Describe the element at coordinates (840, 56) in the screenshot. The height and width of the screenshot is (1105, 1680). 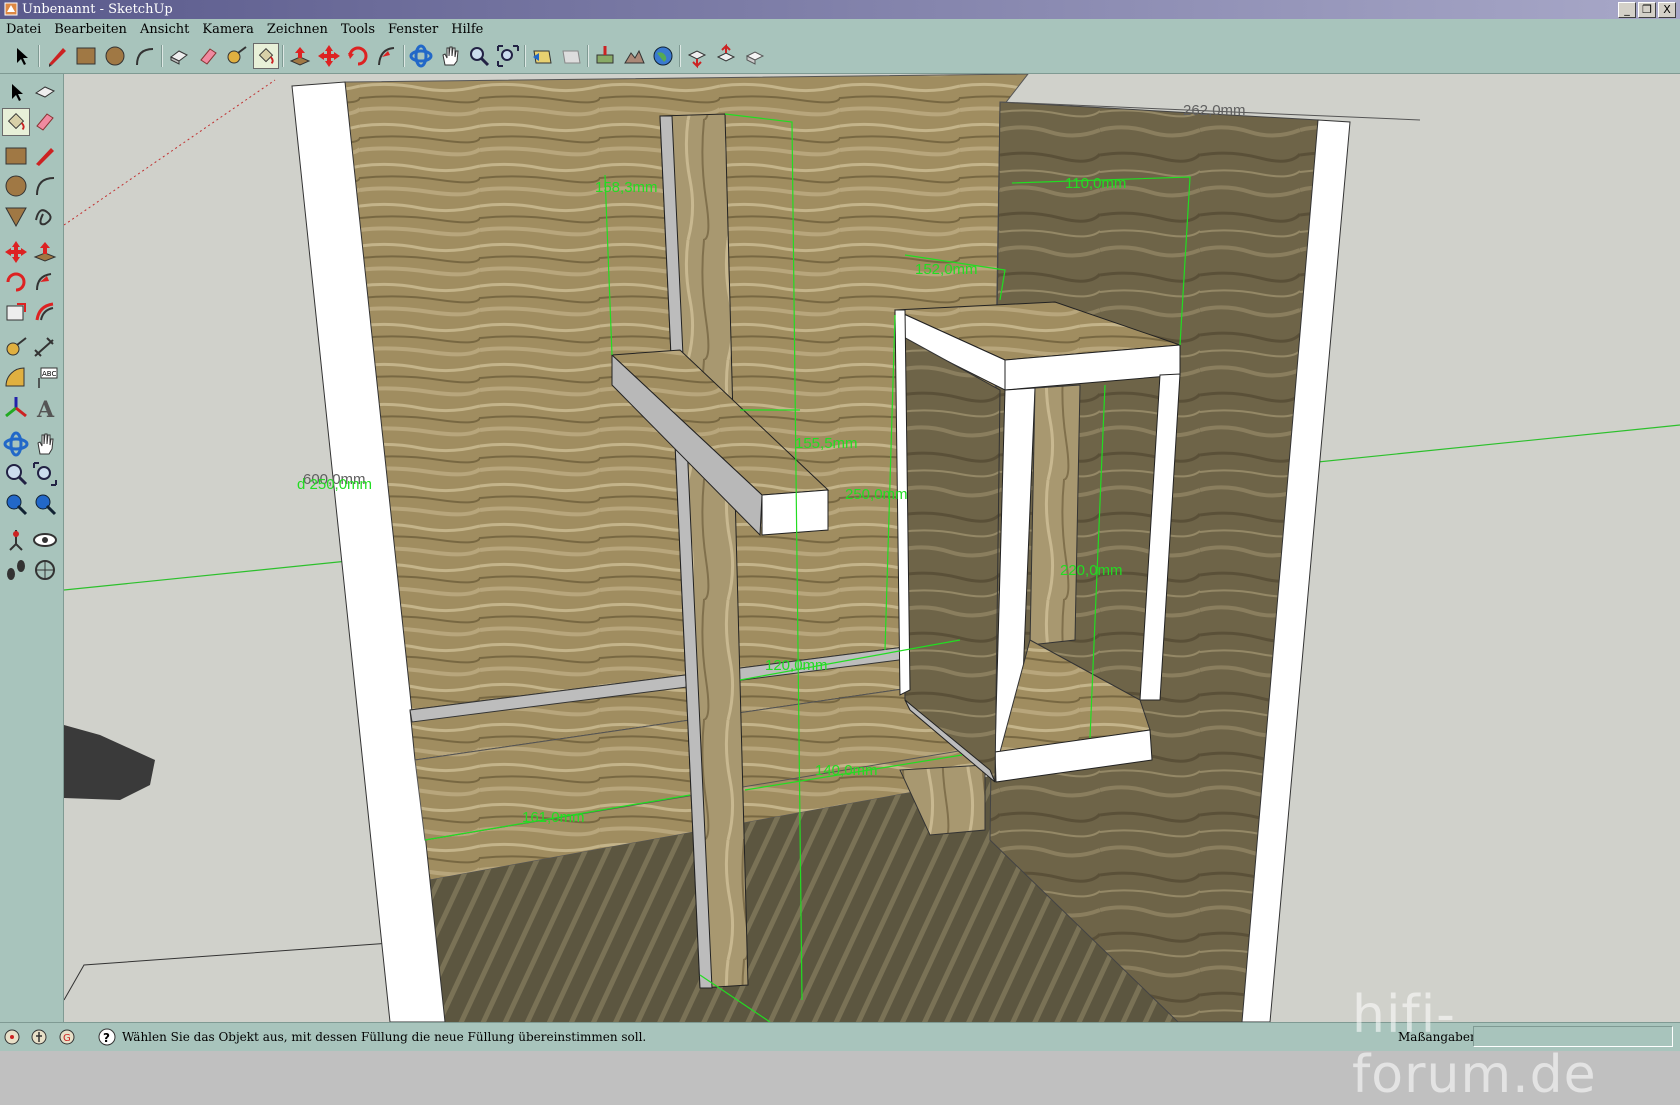
I see `main-toolbar` at that location.